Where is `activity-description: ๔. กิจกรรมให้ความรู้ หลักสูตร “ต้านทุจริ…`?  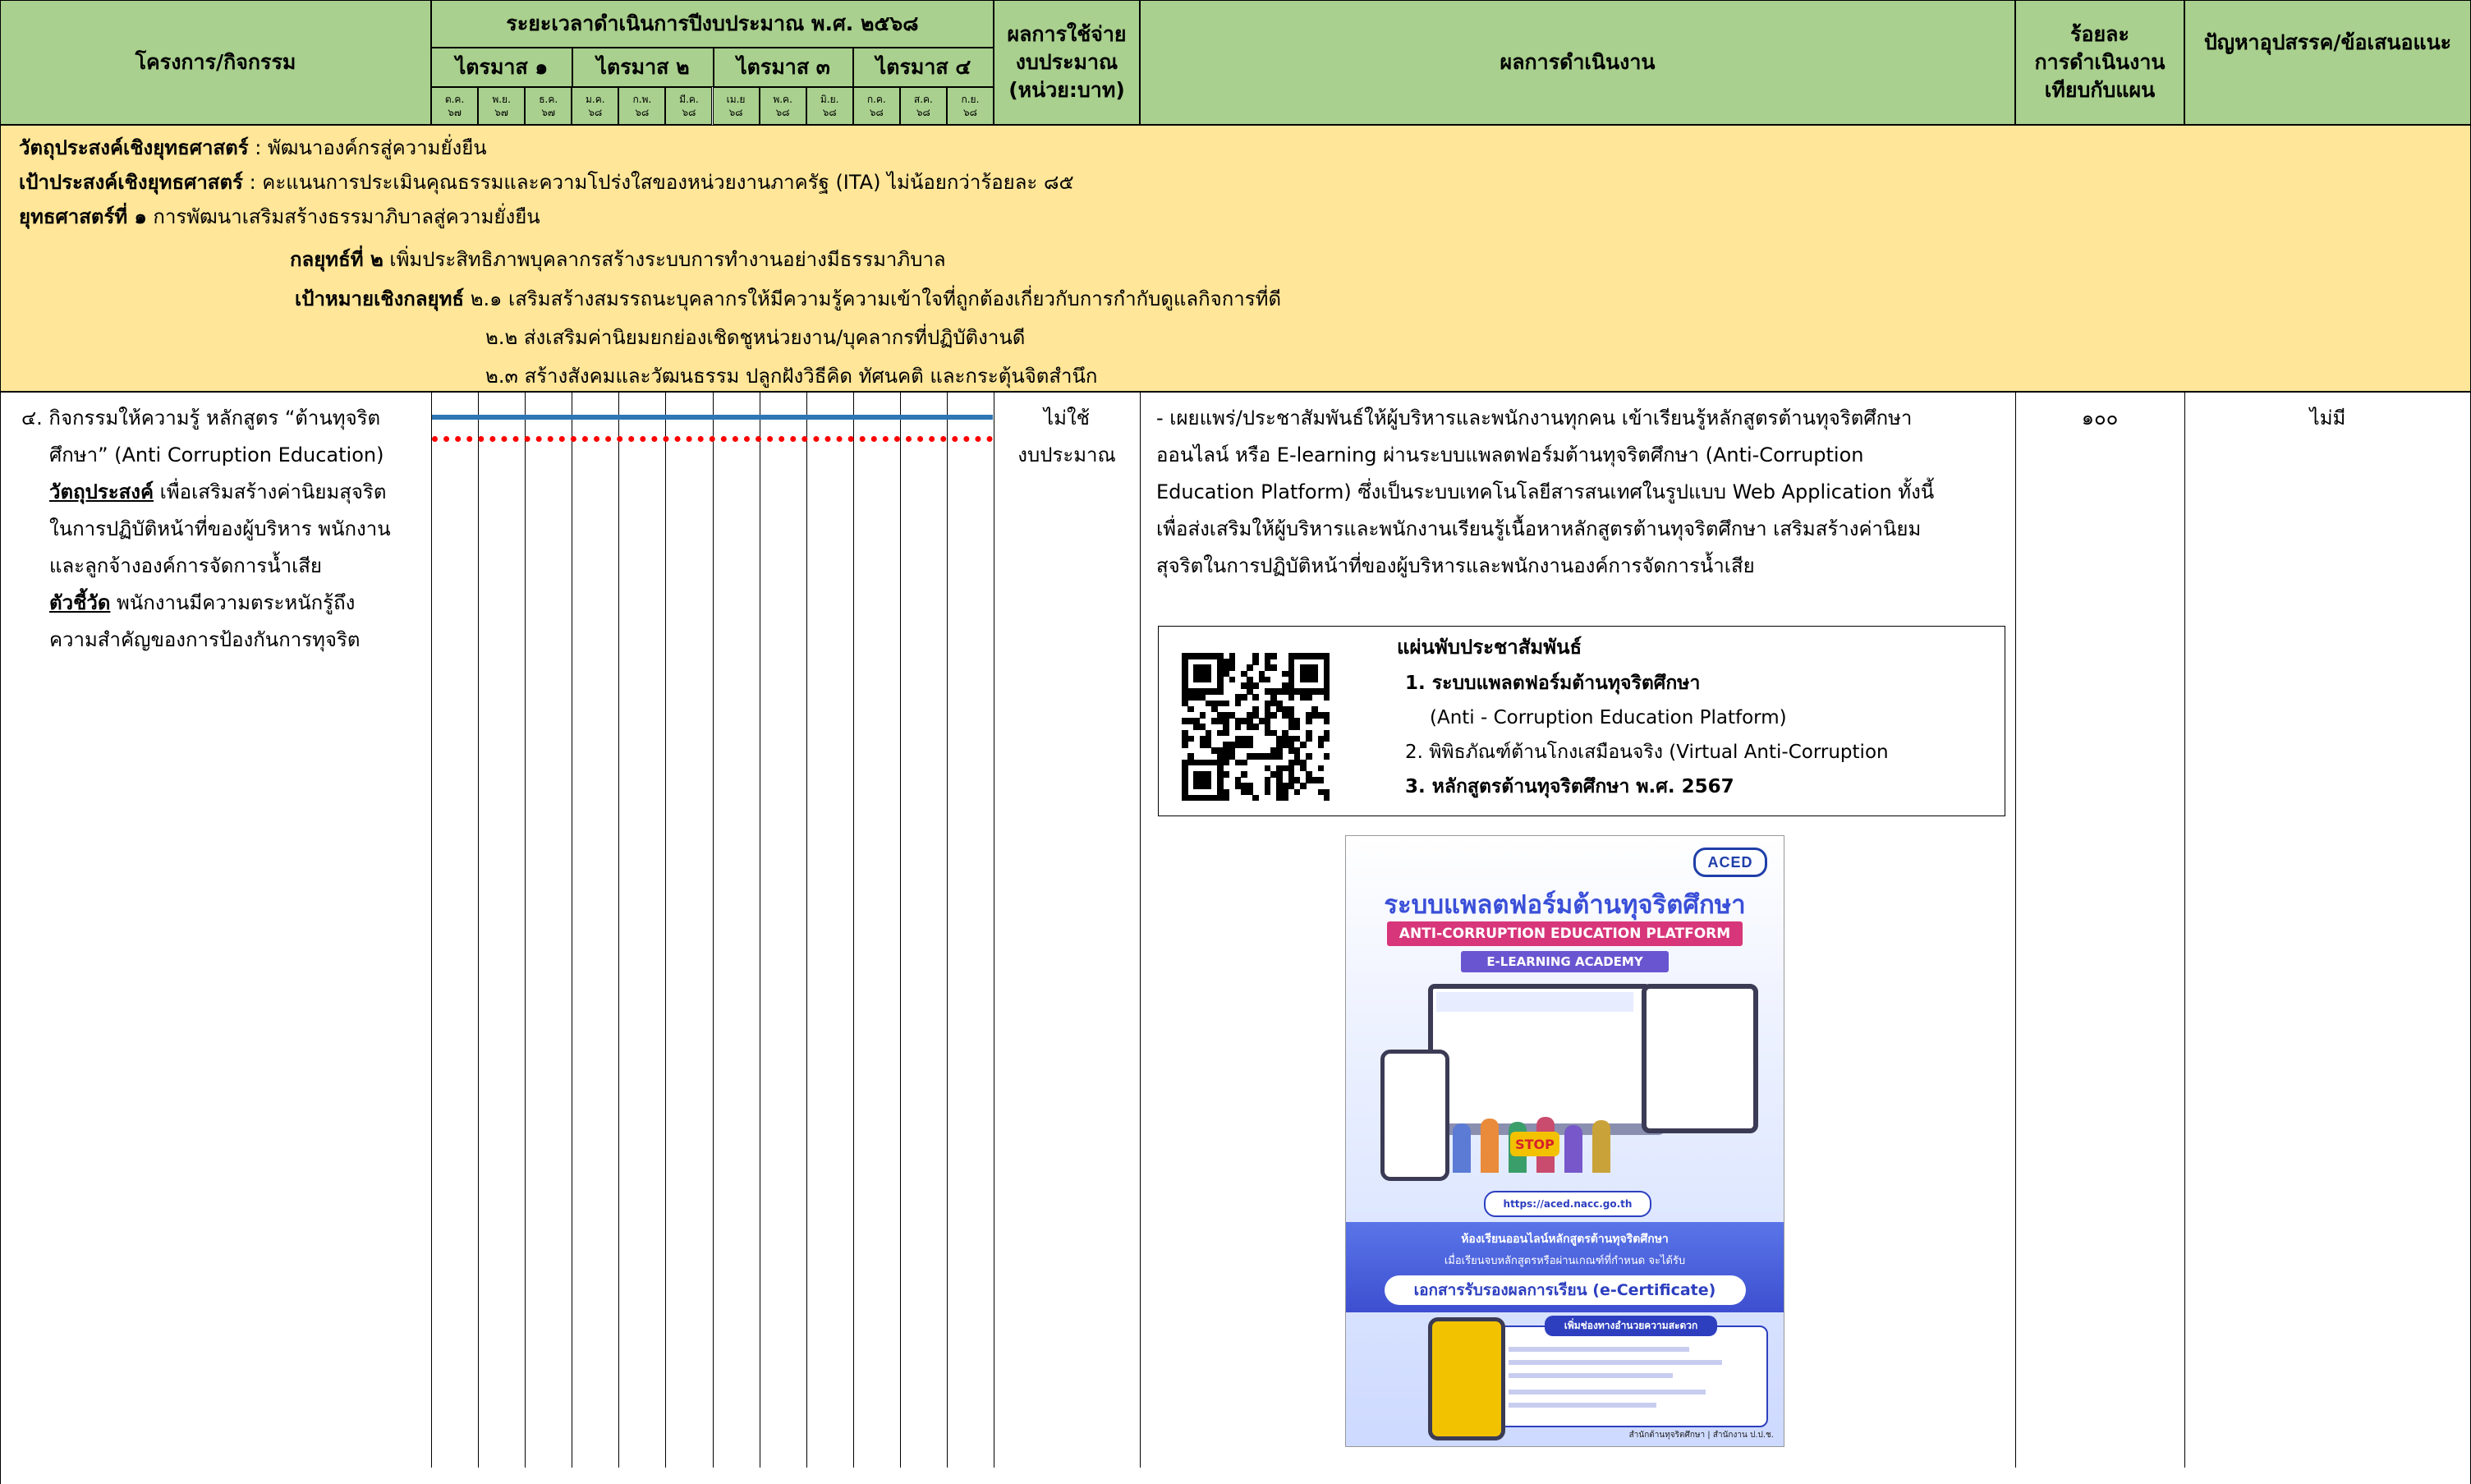
activity-description: ๔. กิจกรรมให้ความรู้ หลักสูตร “ต้านทุจริ… is located at coordinates (206, 529).